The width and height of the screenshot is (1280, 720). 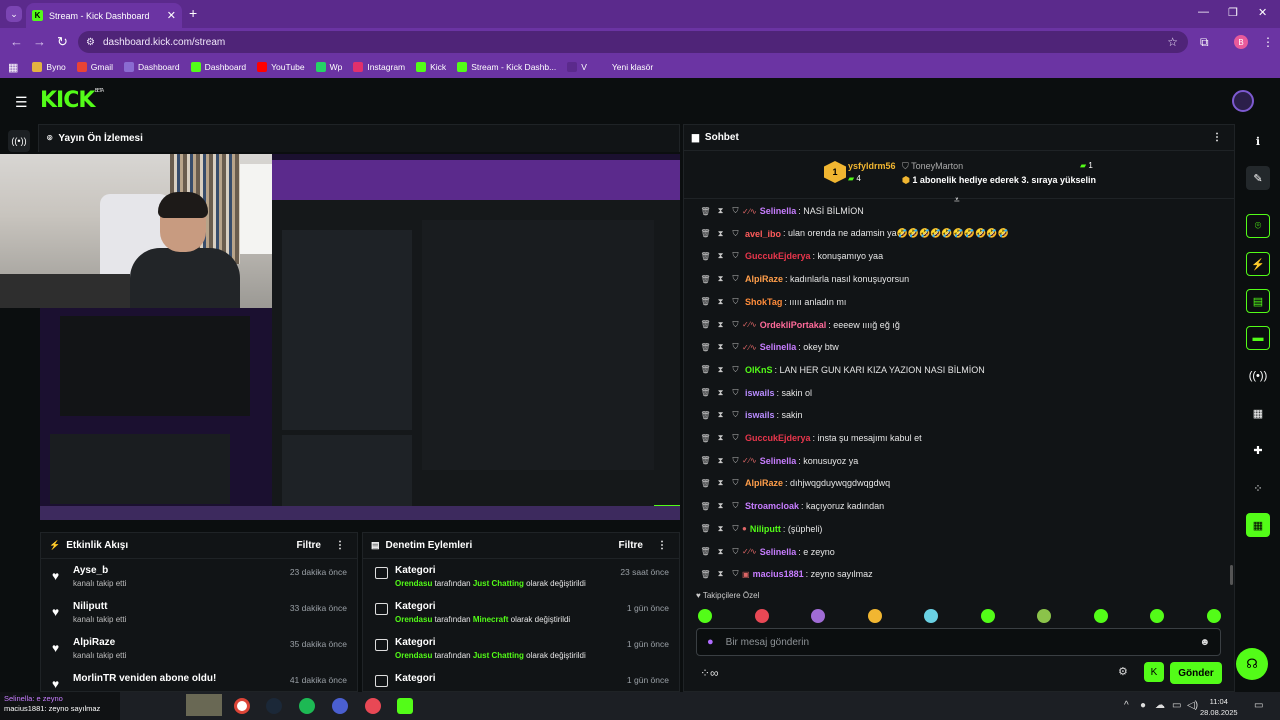 What do you see at coordinates (281, 67) in the screenshot?
I see `bookmark-item: YouTube` at bounding box center [281, 67].